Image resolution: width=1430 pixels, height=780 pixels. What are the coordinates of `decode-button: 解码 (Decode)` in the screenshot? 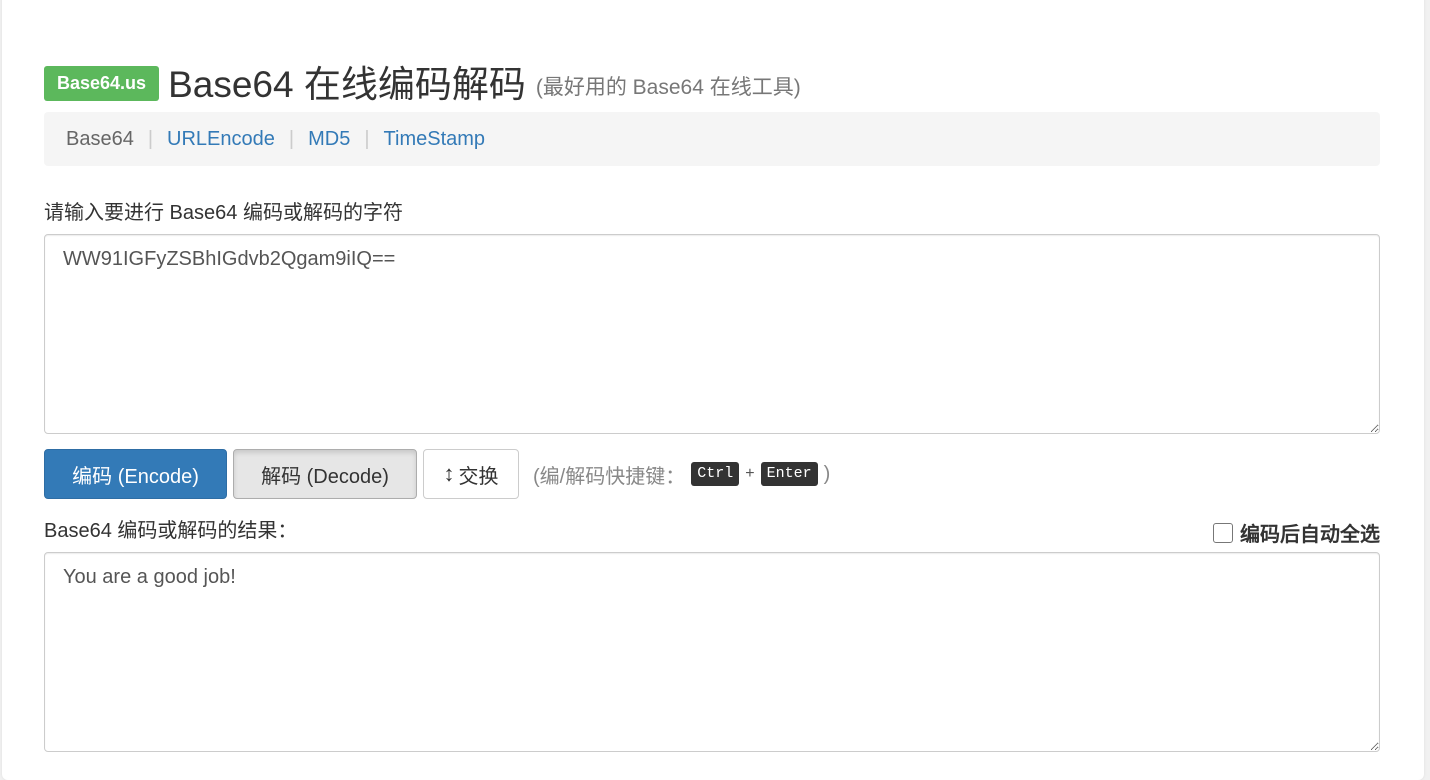 It's located at (325, 474).